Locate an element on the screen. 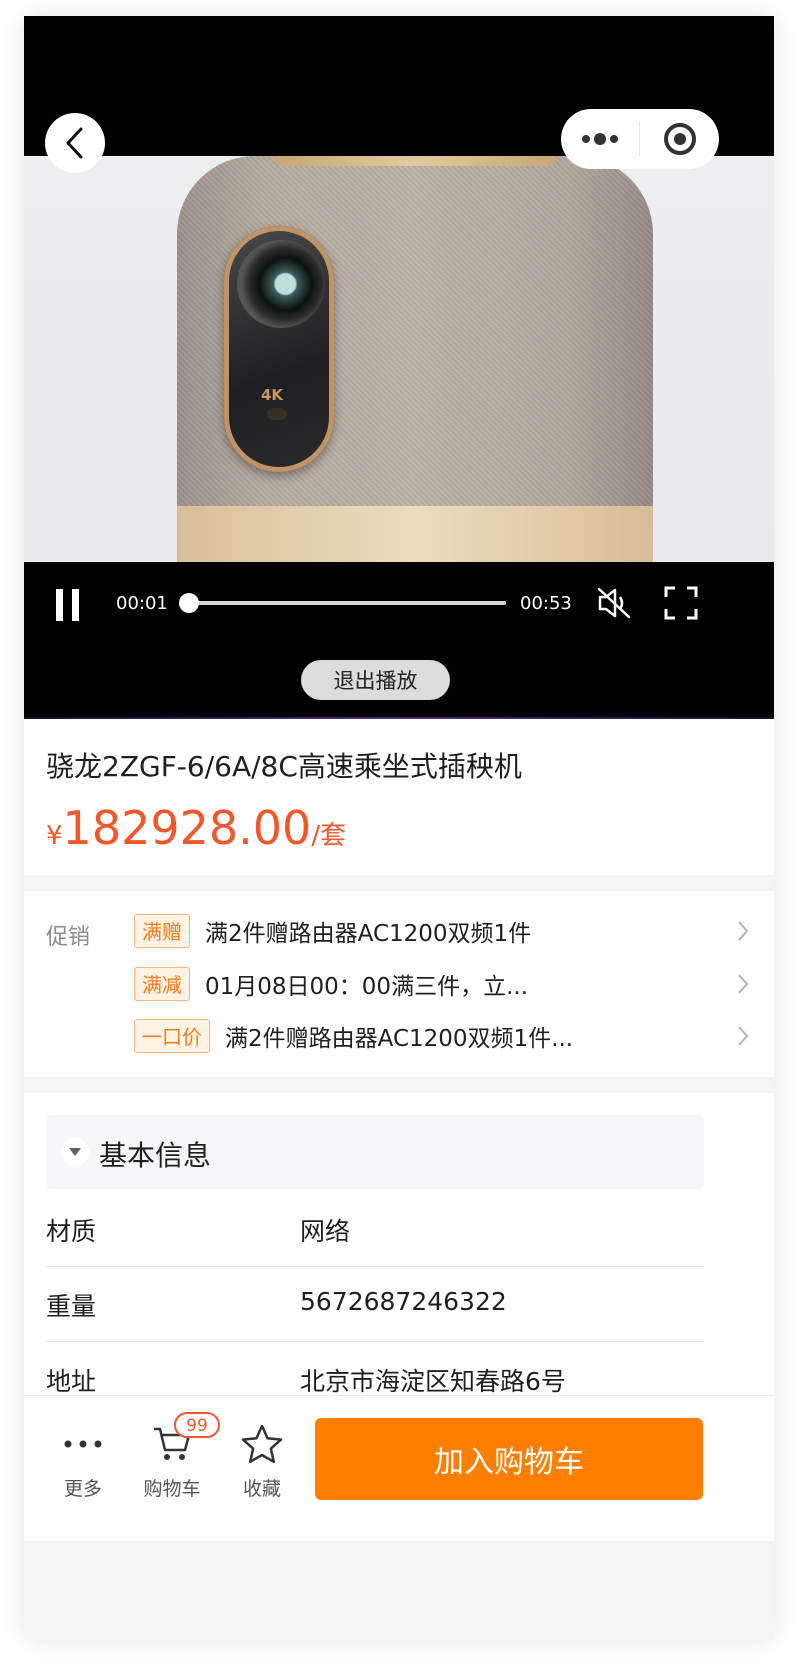 This screenshot has width=798, height=1672. info-value: 5672687246322 is located at coordinates (403, 1301).